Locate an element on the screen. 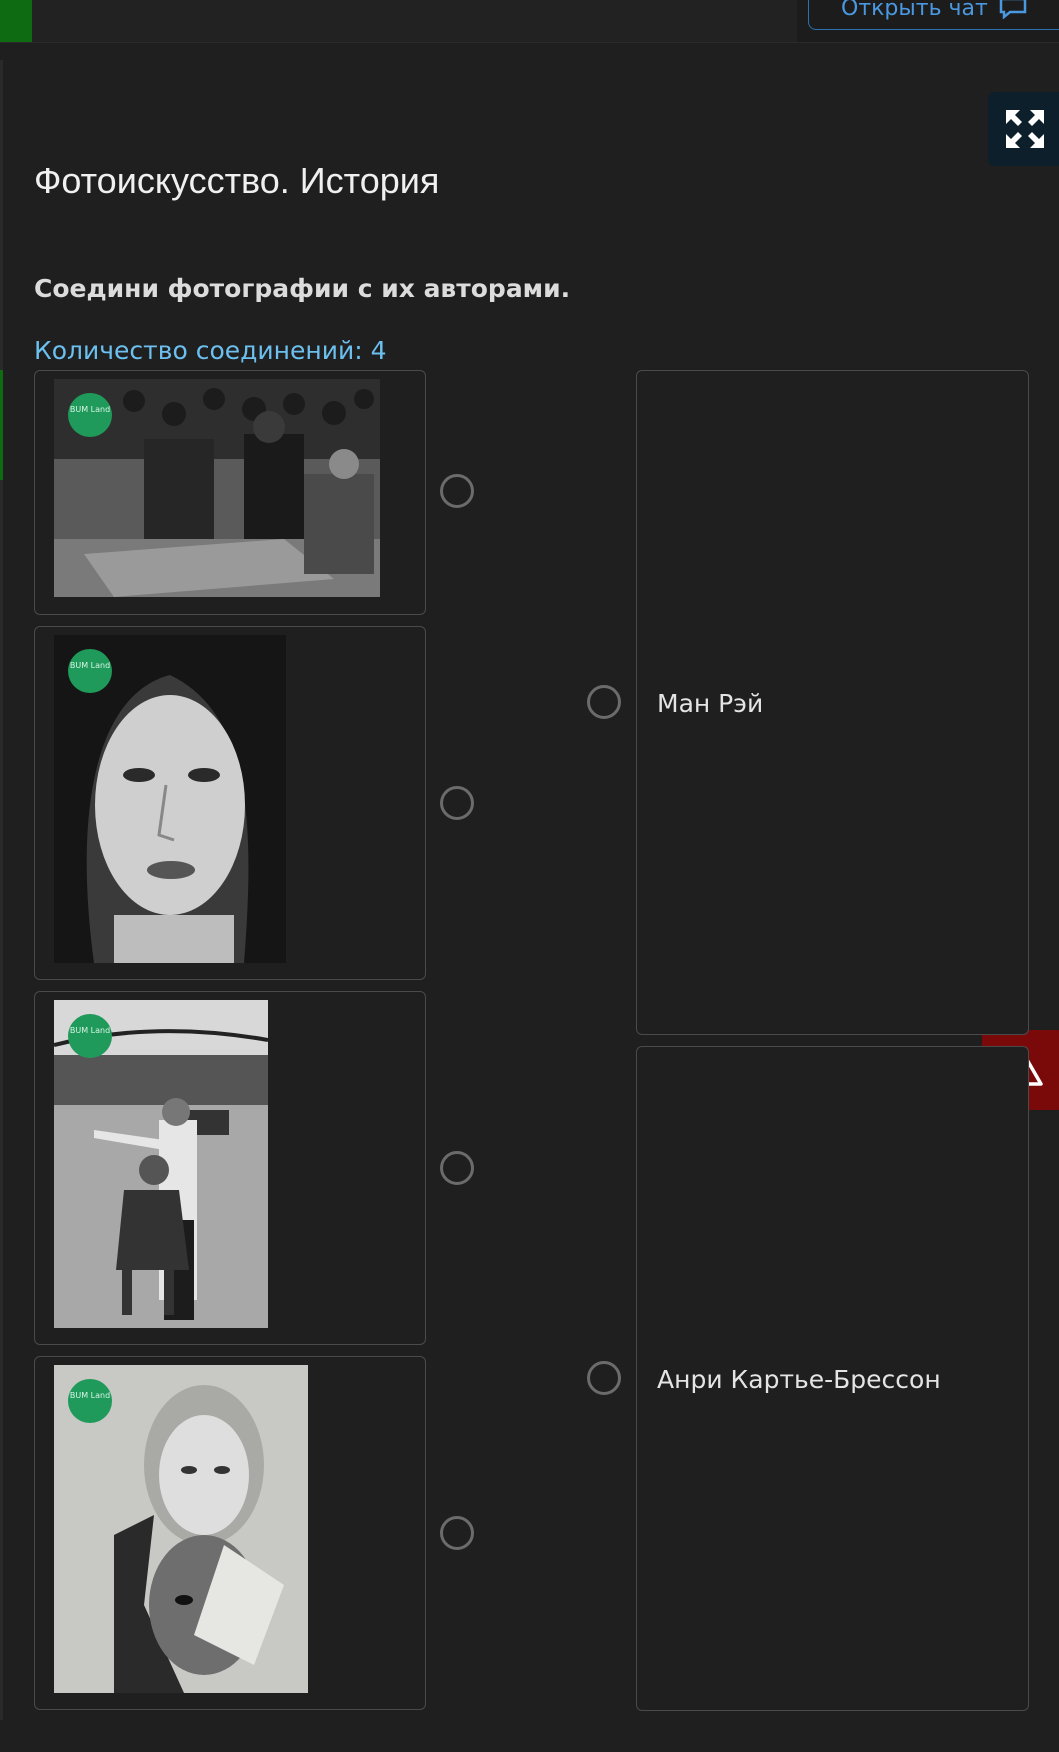  top-bar: Открыть чат is located at coordinates (529, 21).